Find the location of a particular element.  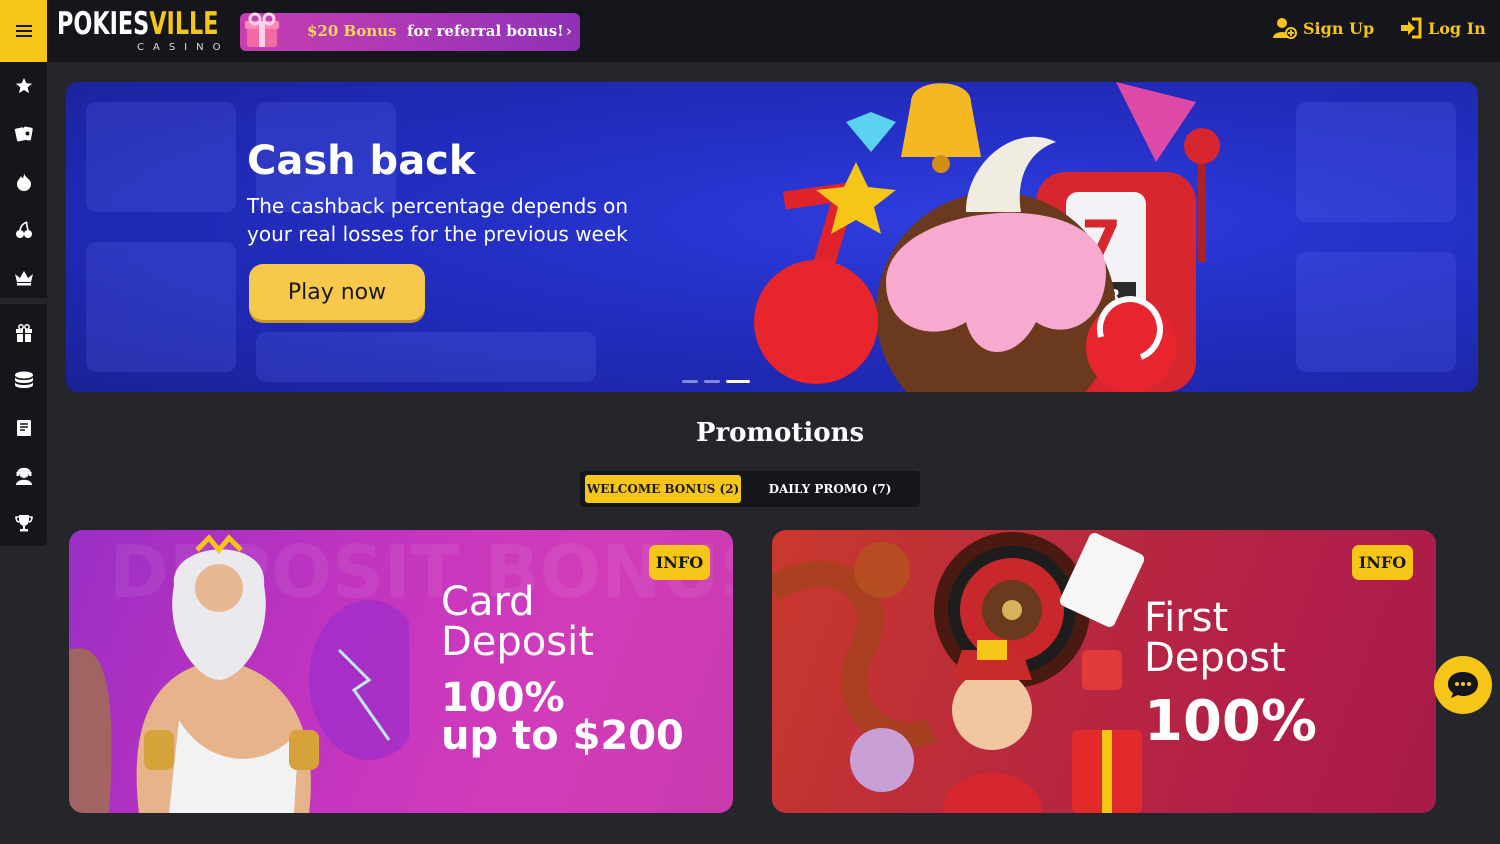

chat-bubble-icon is located at coordinates (1463, 685).